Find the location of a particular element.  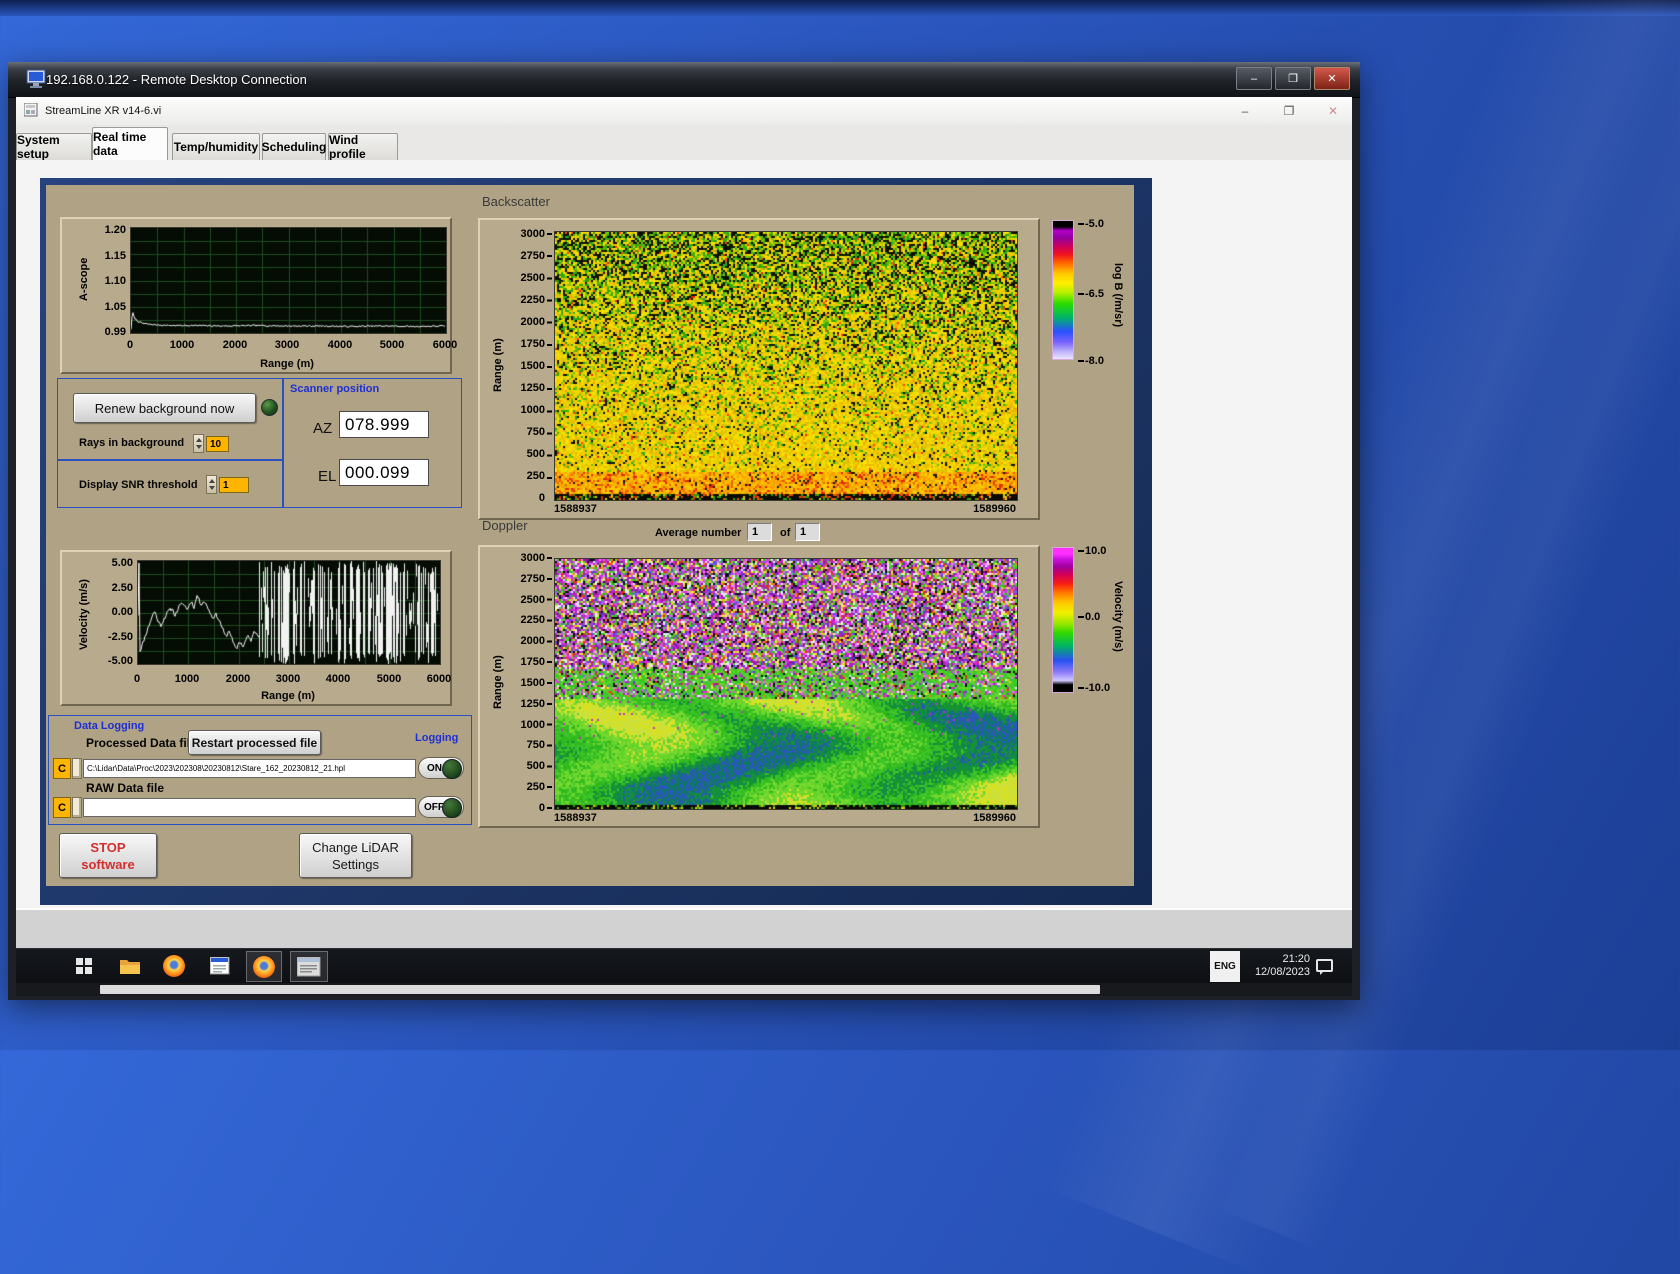

scanner-position-group: Scanner position AZ 078.999 EL 000.099 is located at coordinates (372, 443).